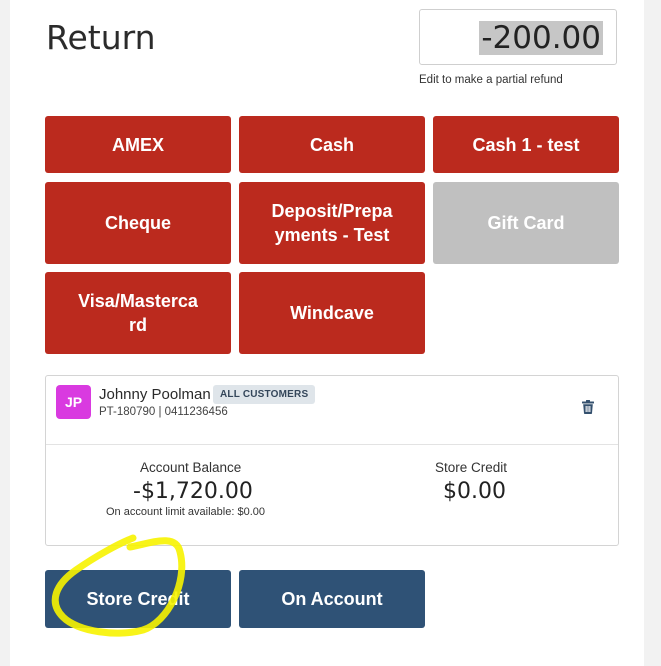 Image resolution: width=661 pixels, height=666 pixels. I want to click on refund-amount-input: -200.00, so click(518, 37).